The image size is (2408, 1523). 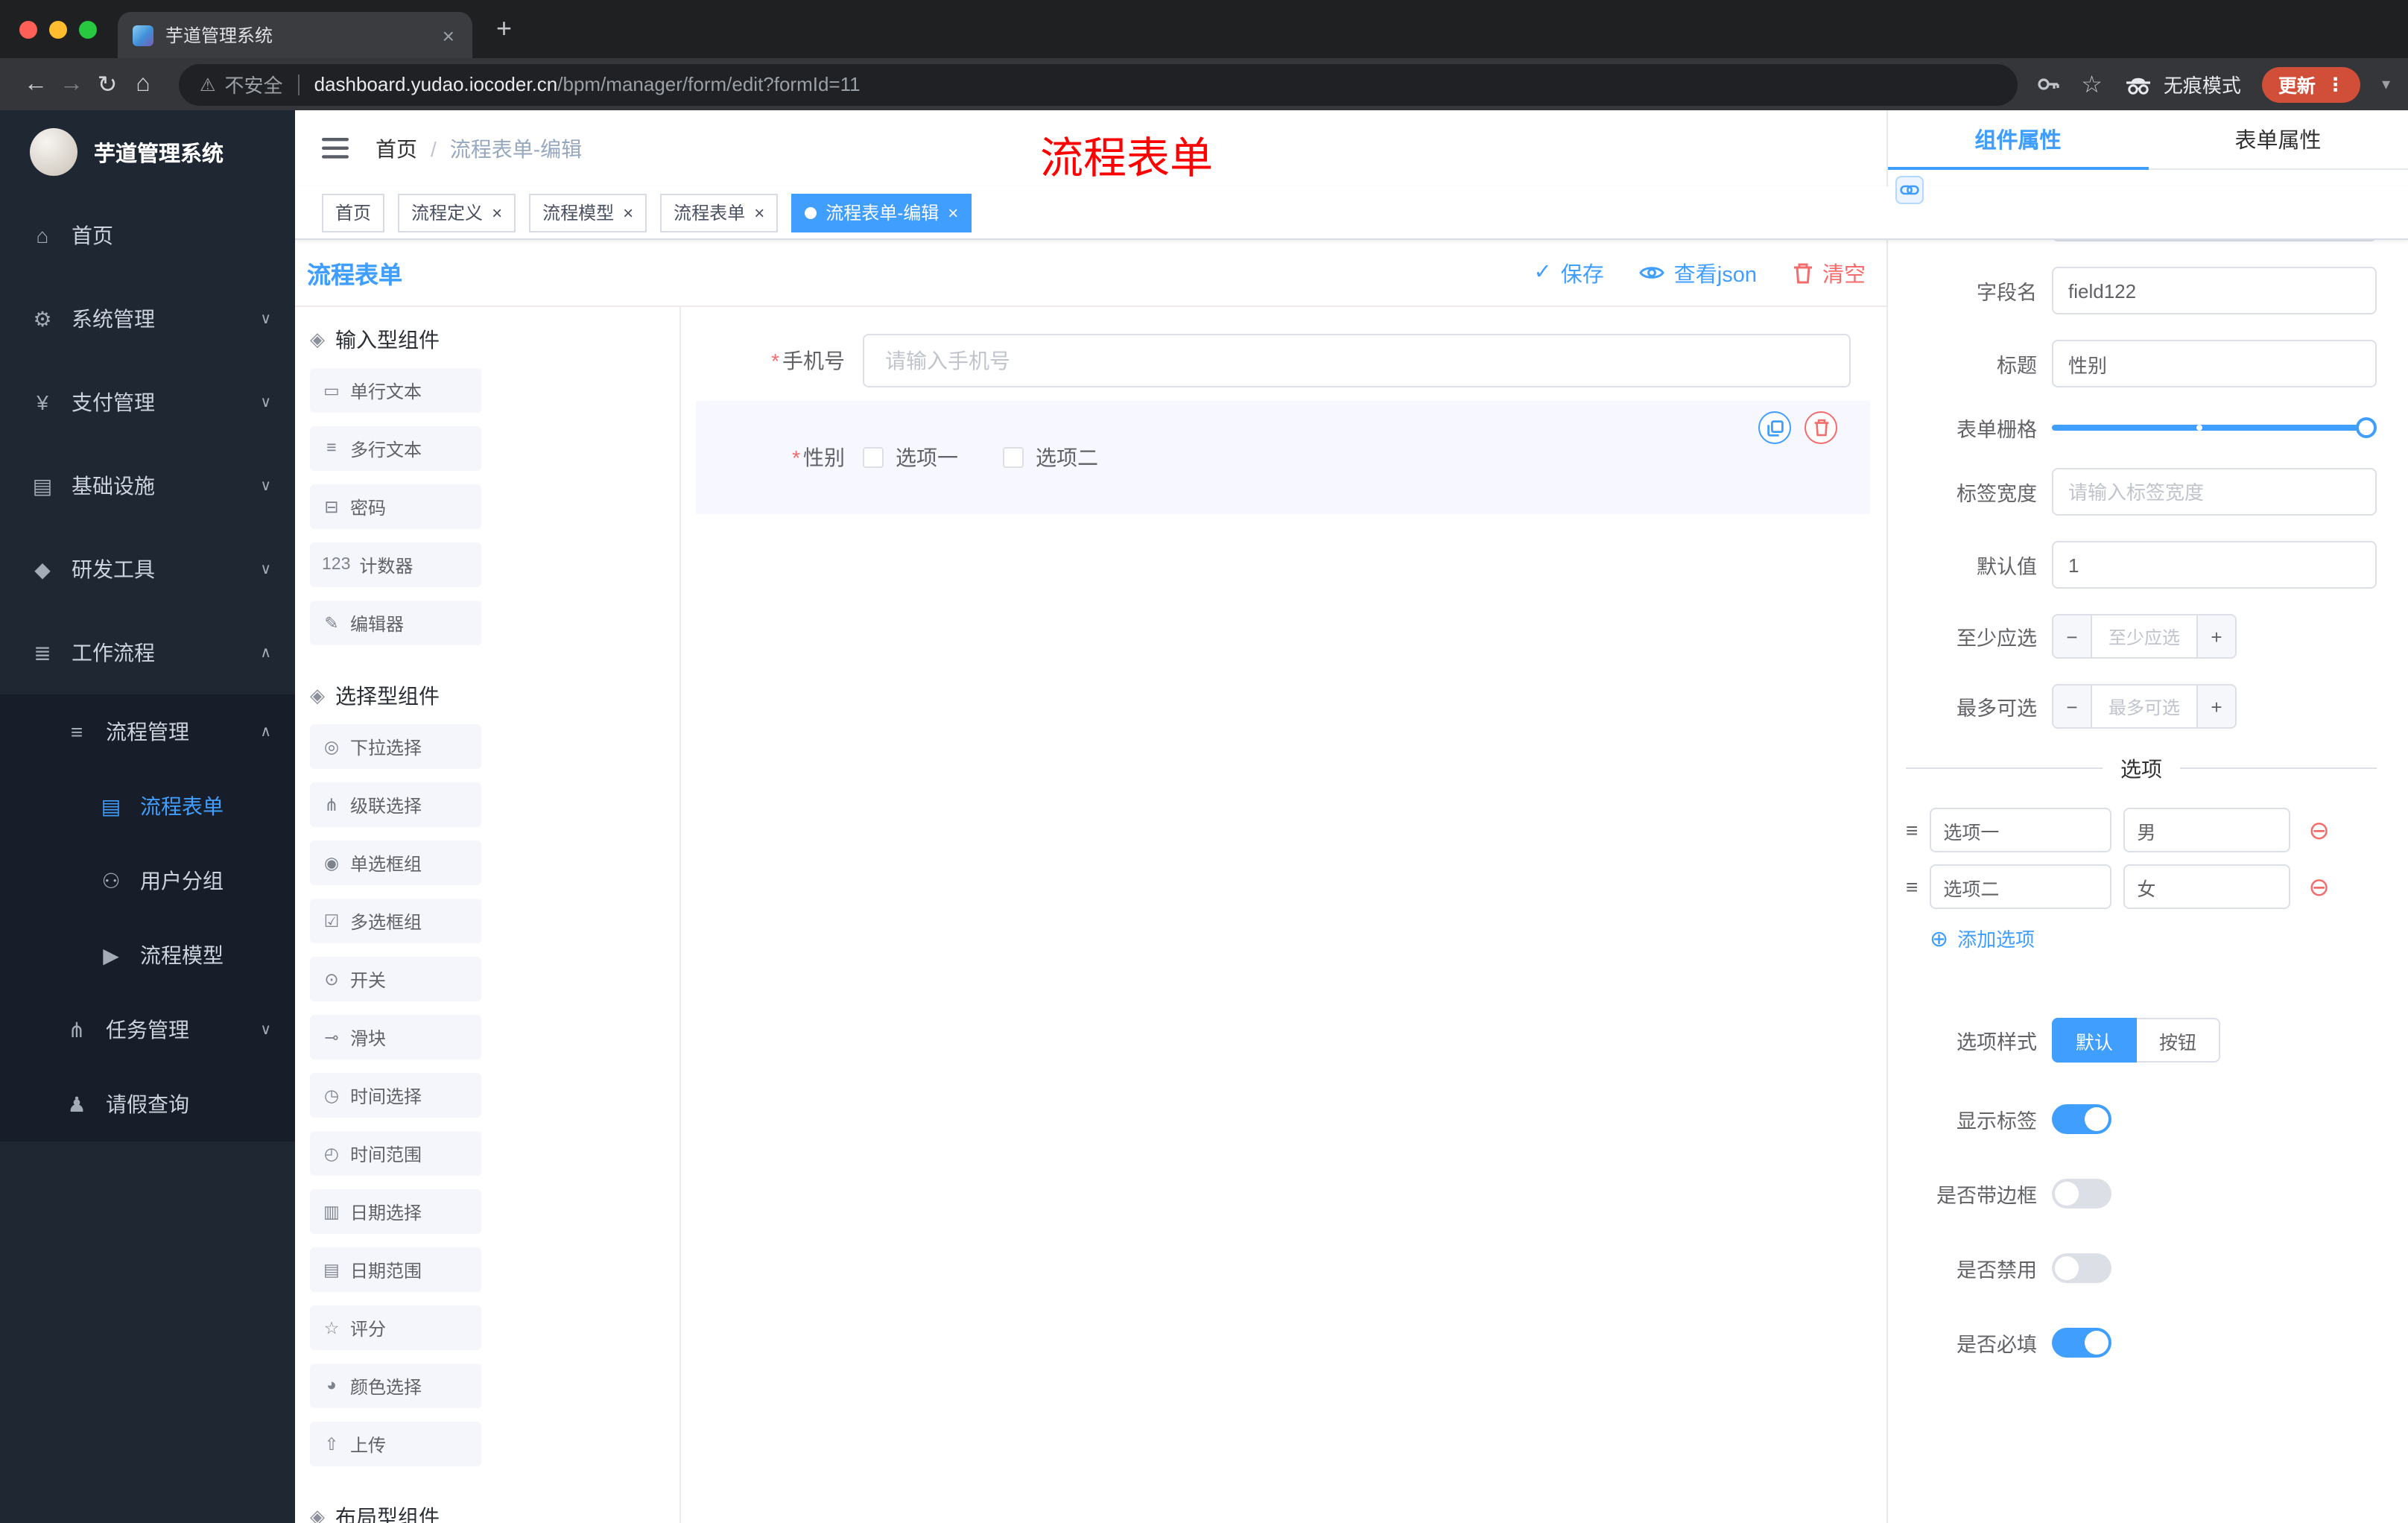 I want to click on palette-component: ✎ 编辑器, so click(x=395, y=623).